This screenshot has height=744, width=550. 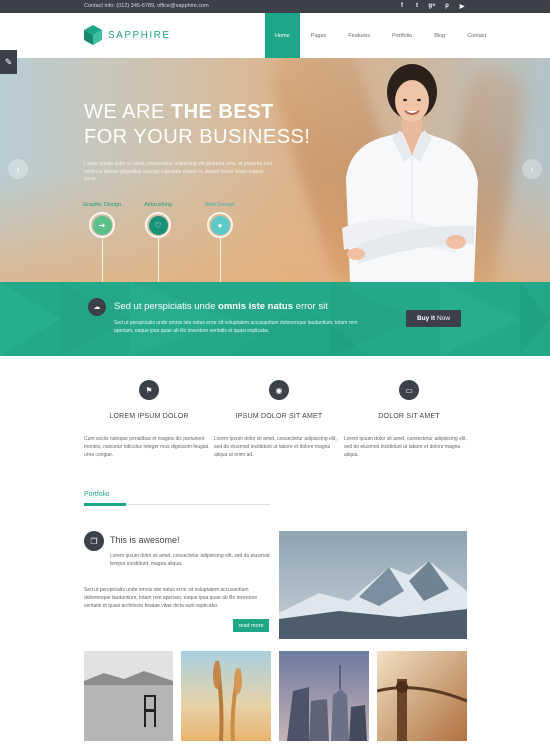 I want to click on youtube-icon: ▶, so click(x=462, y=6).